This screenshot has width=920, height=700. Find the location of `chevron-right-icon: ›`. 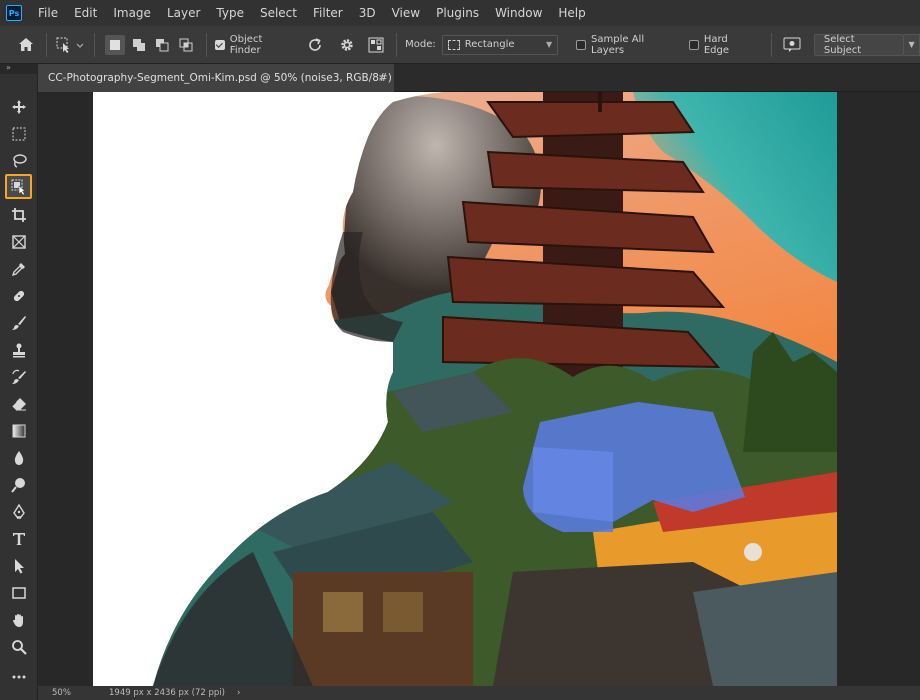

chevron-right-icon: › is located at coordinates (238, 693).